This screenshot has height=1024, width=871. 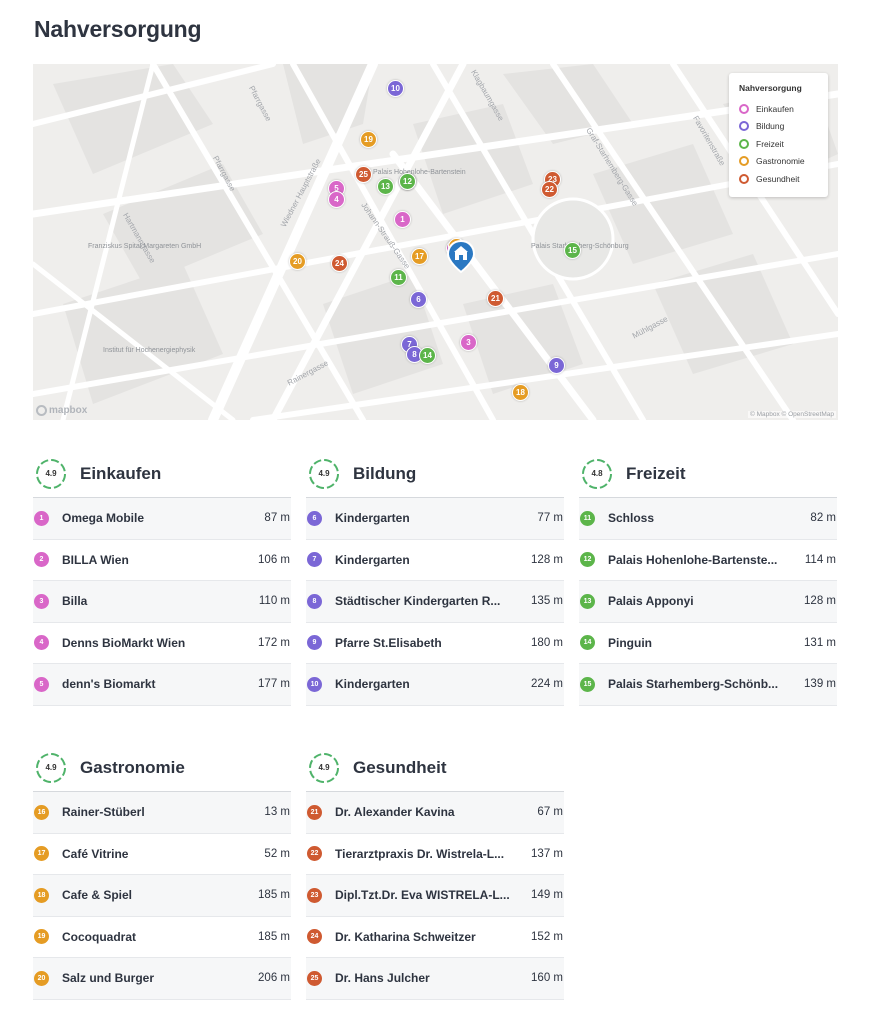 What do you see at coordinates (520, 392) in the screenshot?
I see `map-marker-gastronomie: 18` at bounding box center [520, 392].